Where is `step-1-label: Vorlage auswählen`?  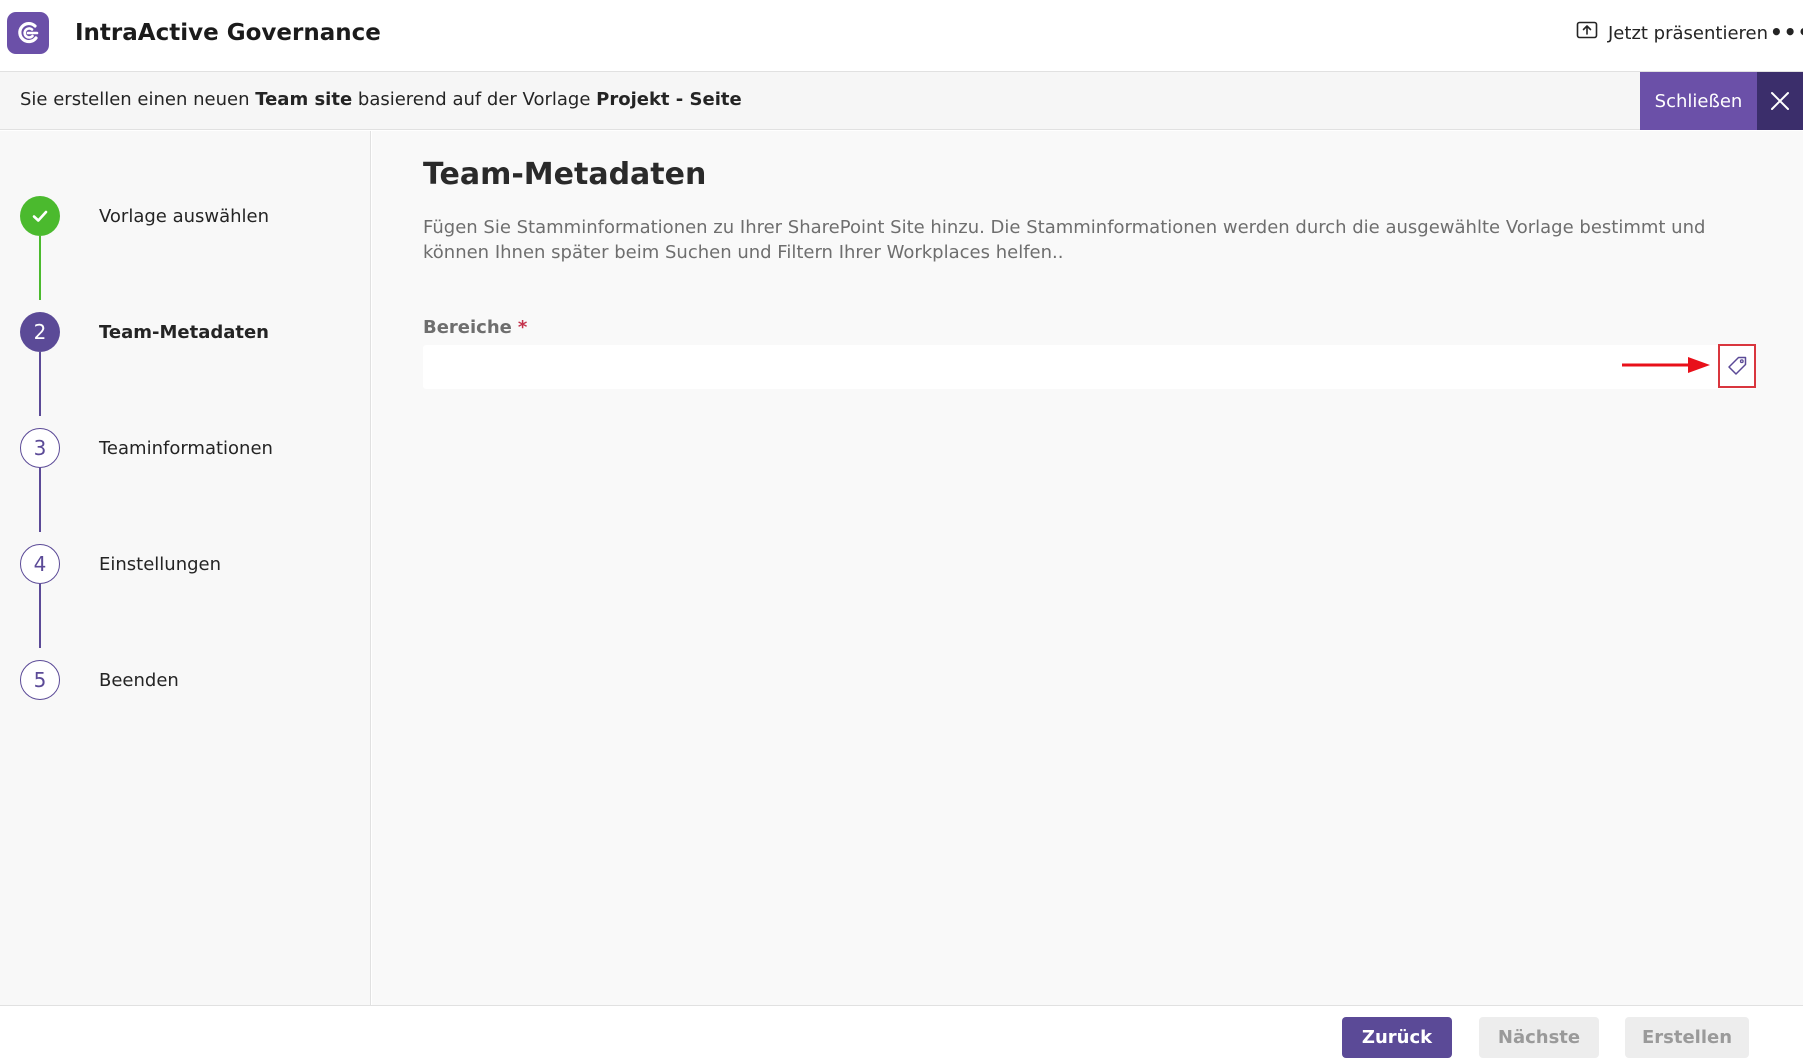
step-1-label: Vorlage auswählen is located at coordinates (184, 216).